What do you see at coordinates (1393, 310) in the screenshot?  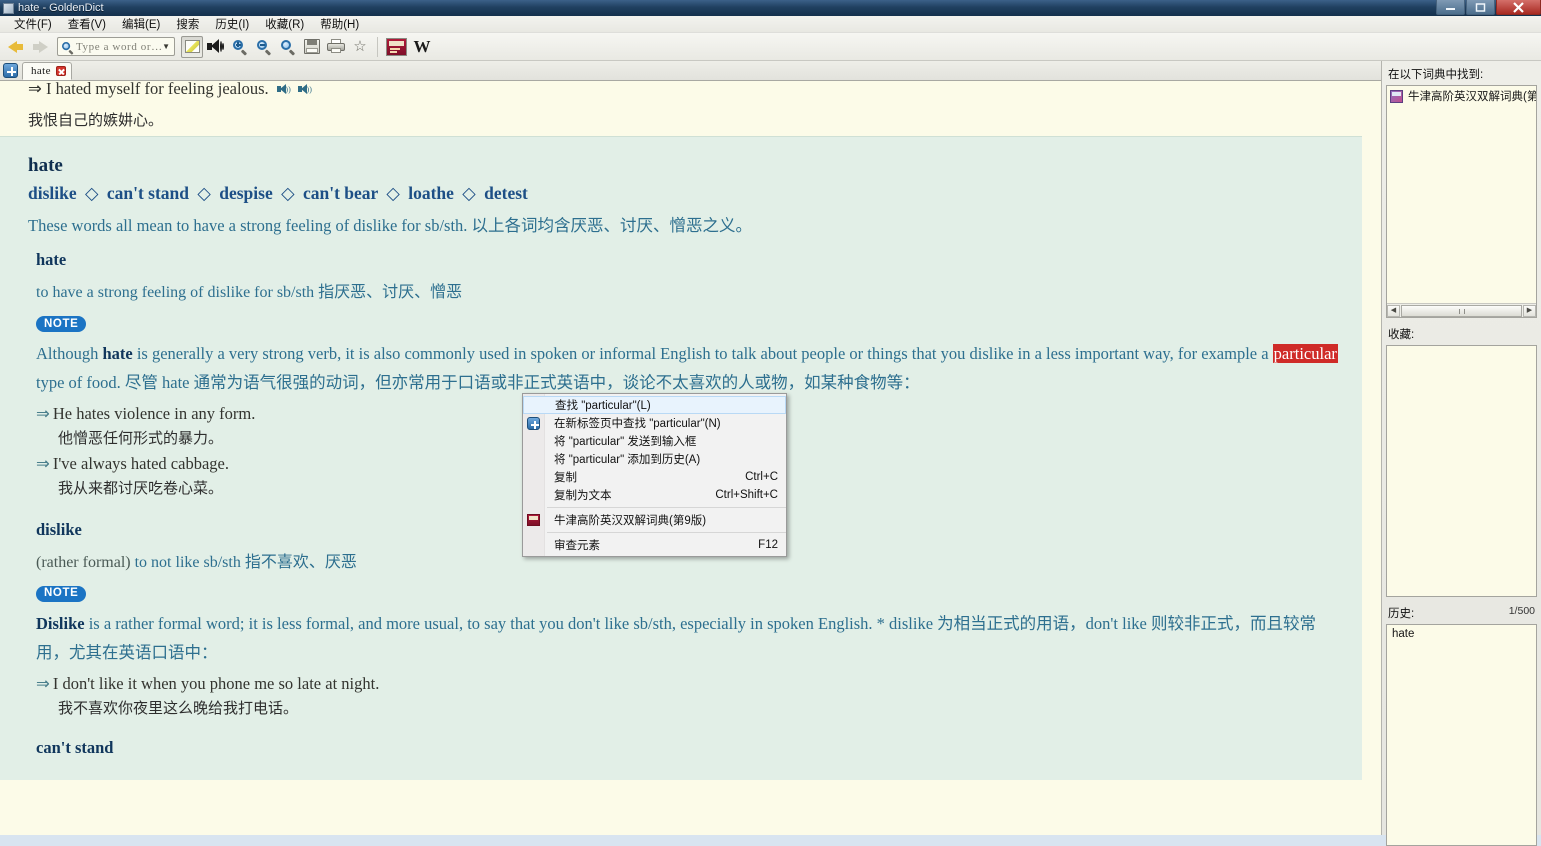 I see `scroll-left-button: ◀` at bounding box center [1393, 310].